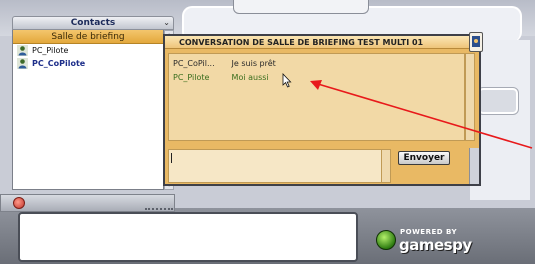 The image size is (535, 264). Describe the element at coordinates (429, 232) in the screenshot. I see `powered-by-label: POWERED BY` at that location.